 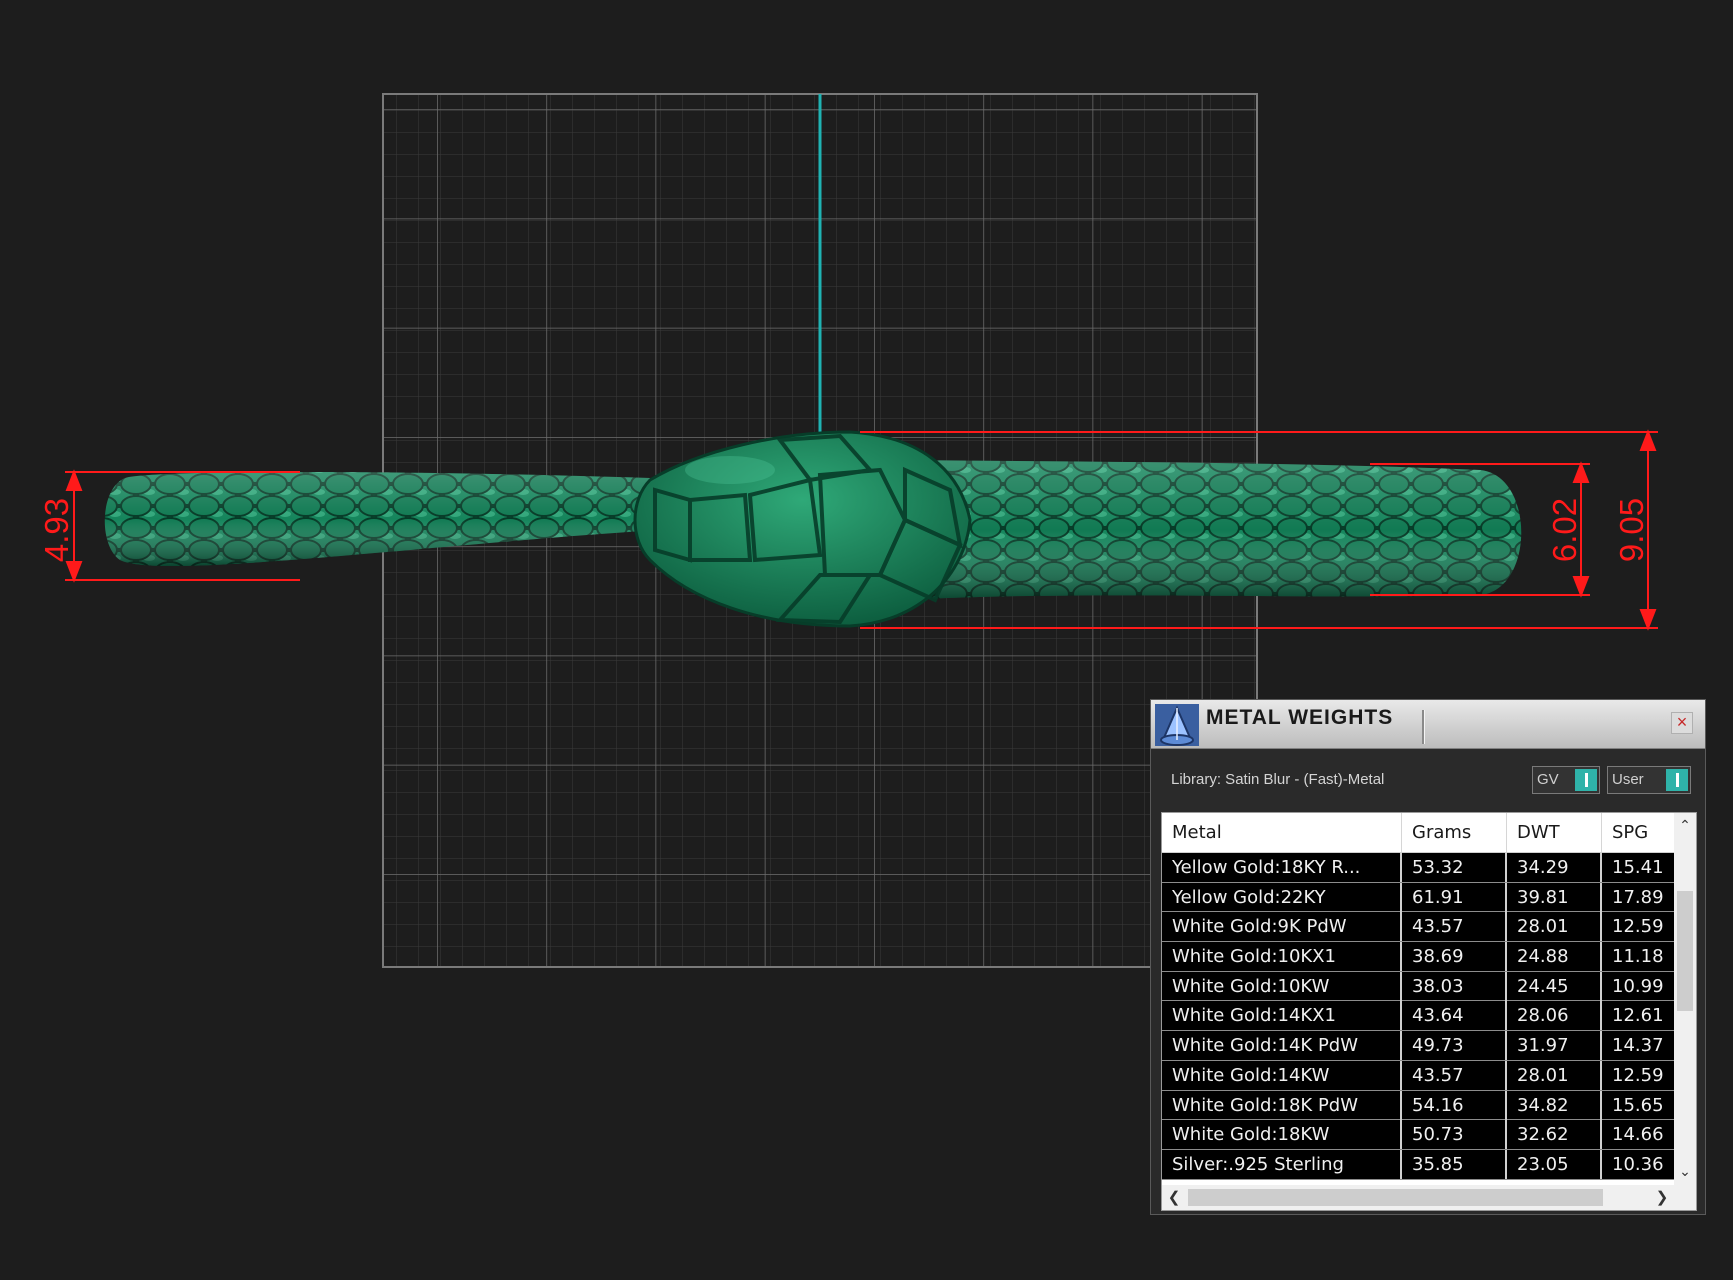 I want to click on metal-cell: Yellow Gold:22KY, so click(x=1282, y=897).